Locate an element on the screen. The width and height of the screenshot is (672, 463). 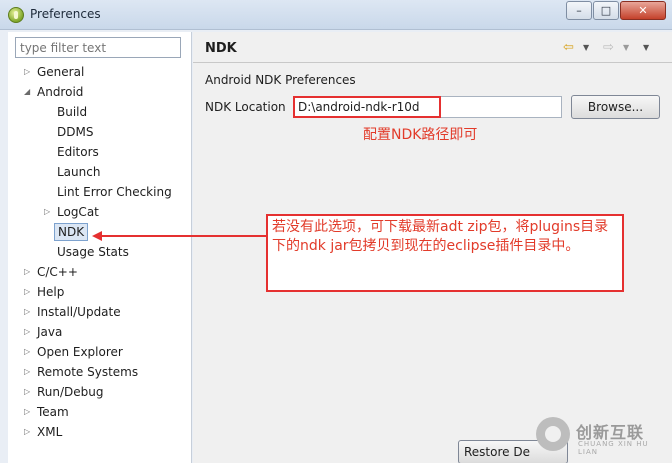
tree-item-label: Usage Stats is located at coordinates (93, 252).